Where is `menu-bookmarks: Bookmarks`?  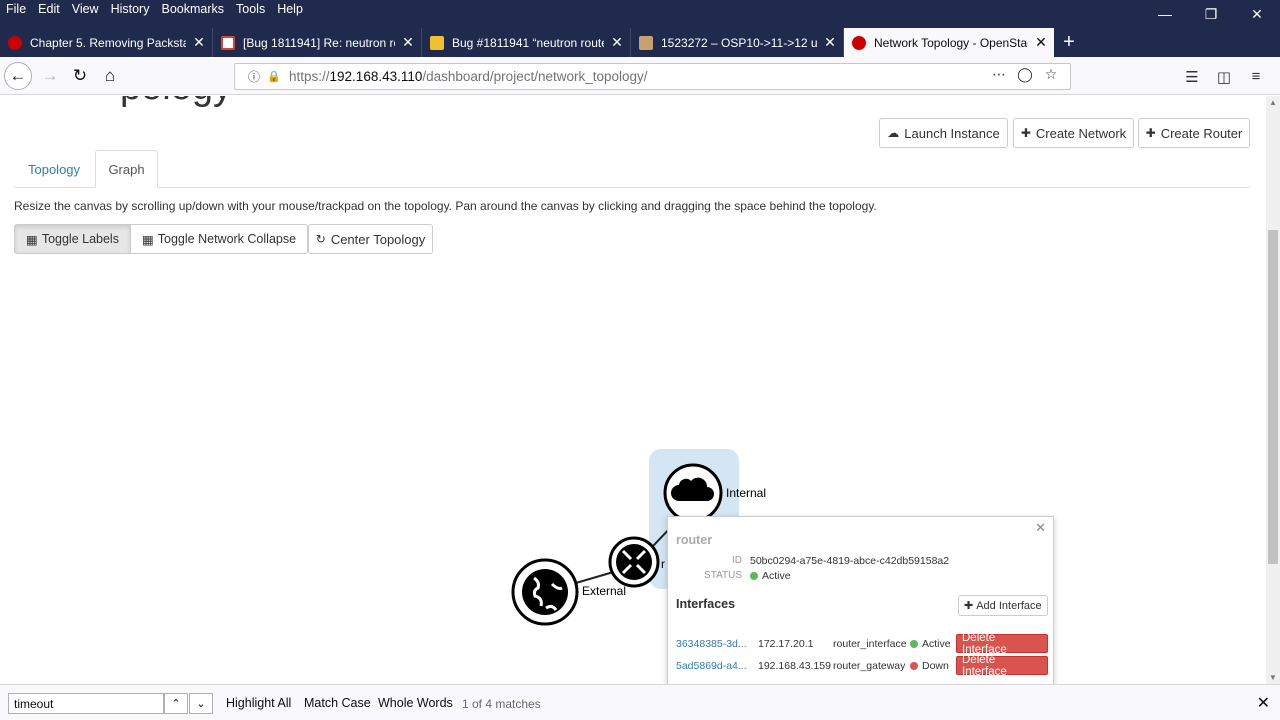
menu-bookmarks: Bookmarks is located at coordinates (192, 10).